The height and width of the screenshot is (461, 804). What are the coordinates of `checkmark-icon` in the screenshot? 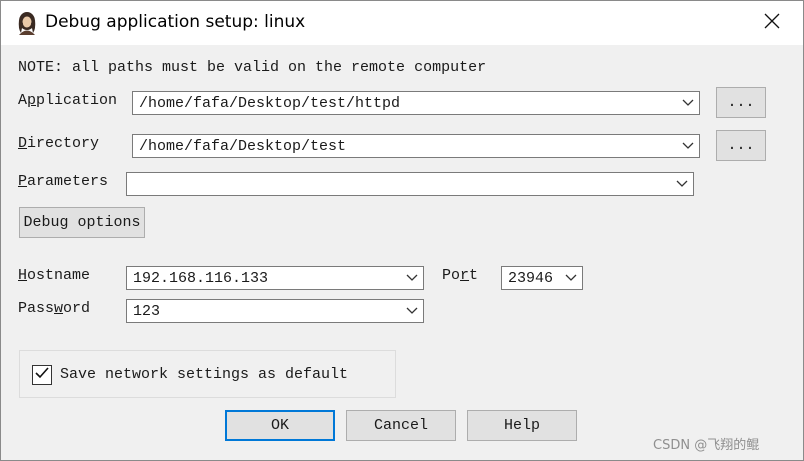 It's located at (42, 375).